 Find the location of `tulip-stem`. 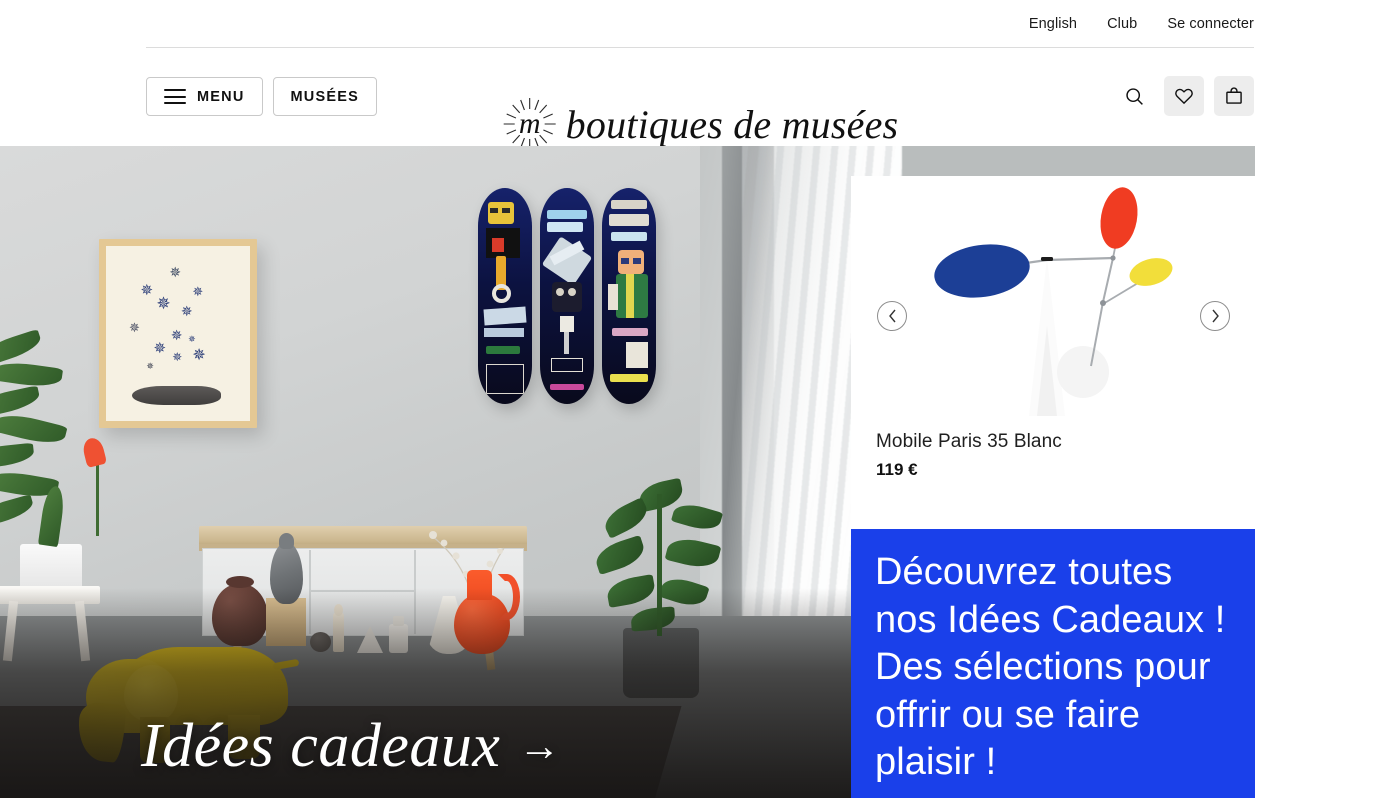

tulip-stem is located at coordinates (97, 497).